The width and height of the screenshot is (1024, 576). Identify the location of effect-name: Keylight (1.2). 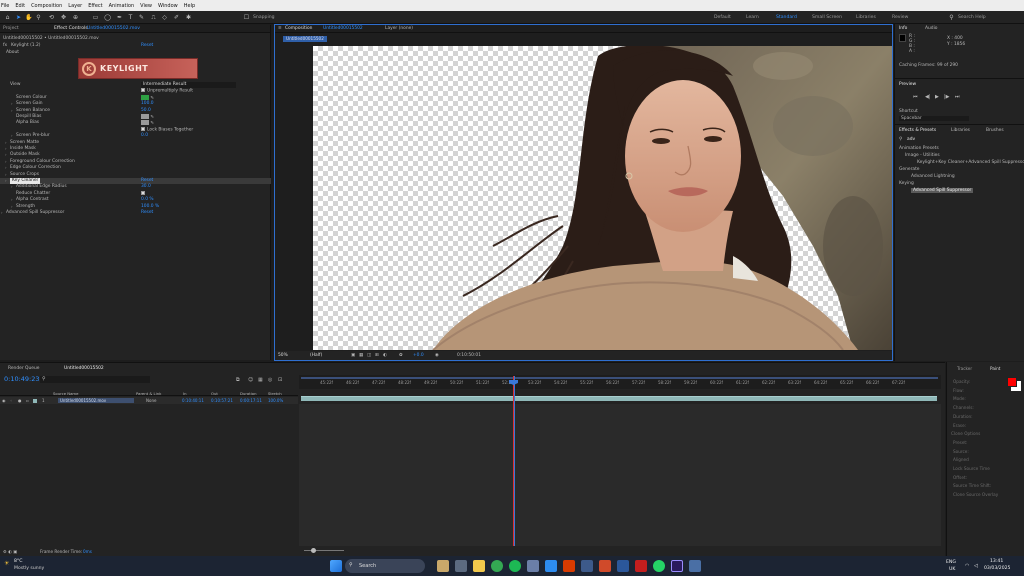
(26, 45).